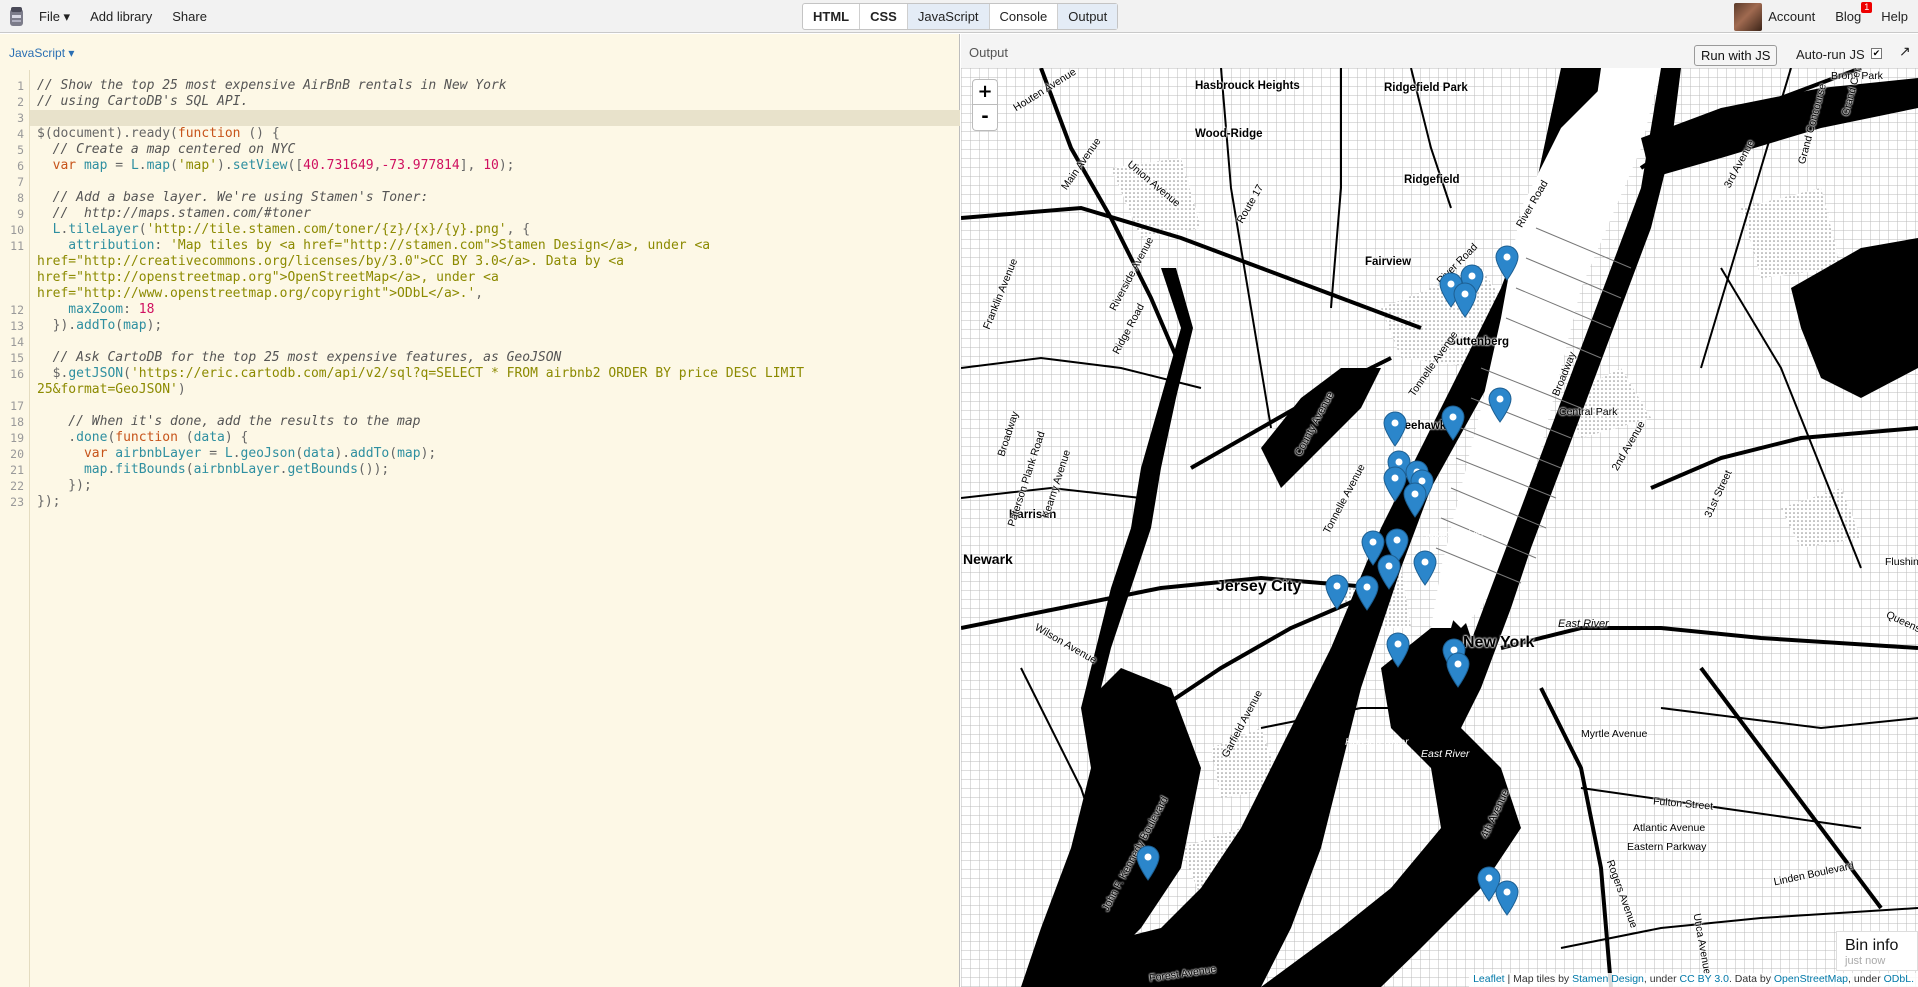 The width and height of the screenshot is (1918, 987). I want to click on map-label-place: Newark, so click(988, 559).